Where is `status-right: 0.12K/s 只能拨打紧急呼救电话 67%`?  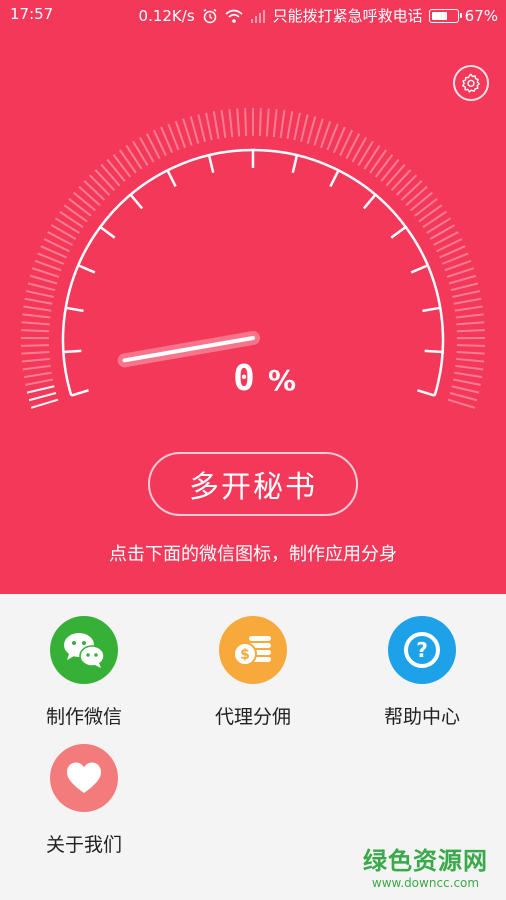
status-right: 0.12K/s 只能拨打紧急呼救电话 67% is located at coordinates (318, 15).